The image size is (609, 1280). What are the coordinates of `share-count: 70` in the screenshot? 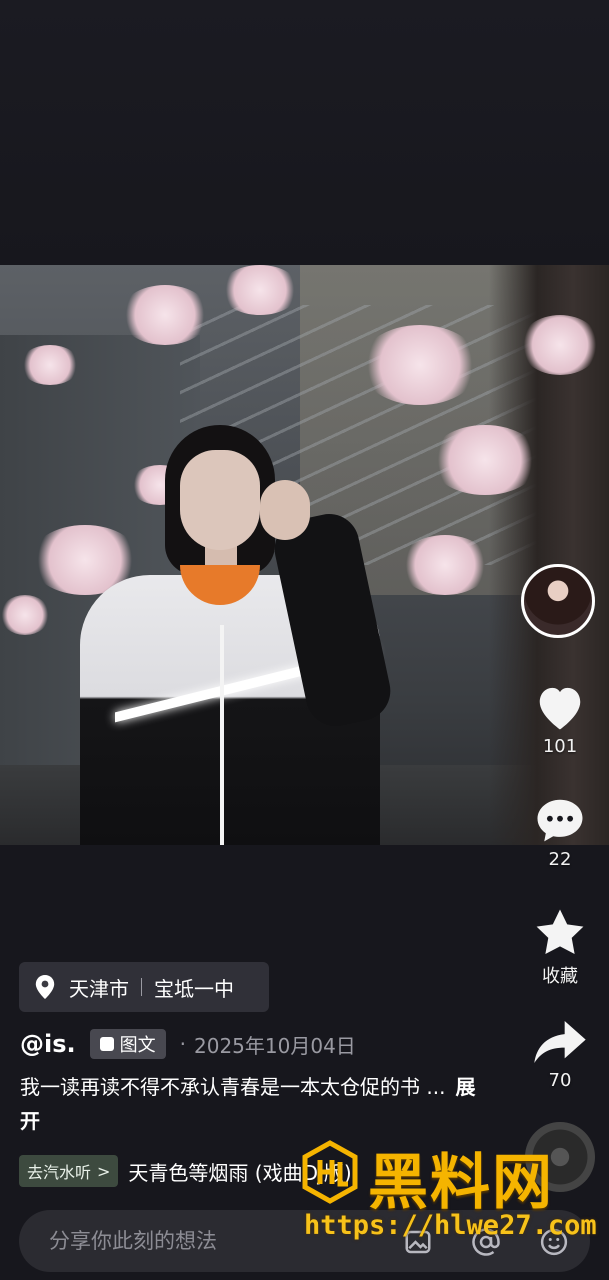 It's located at (560, 1080).